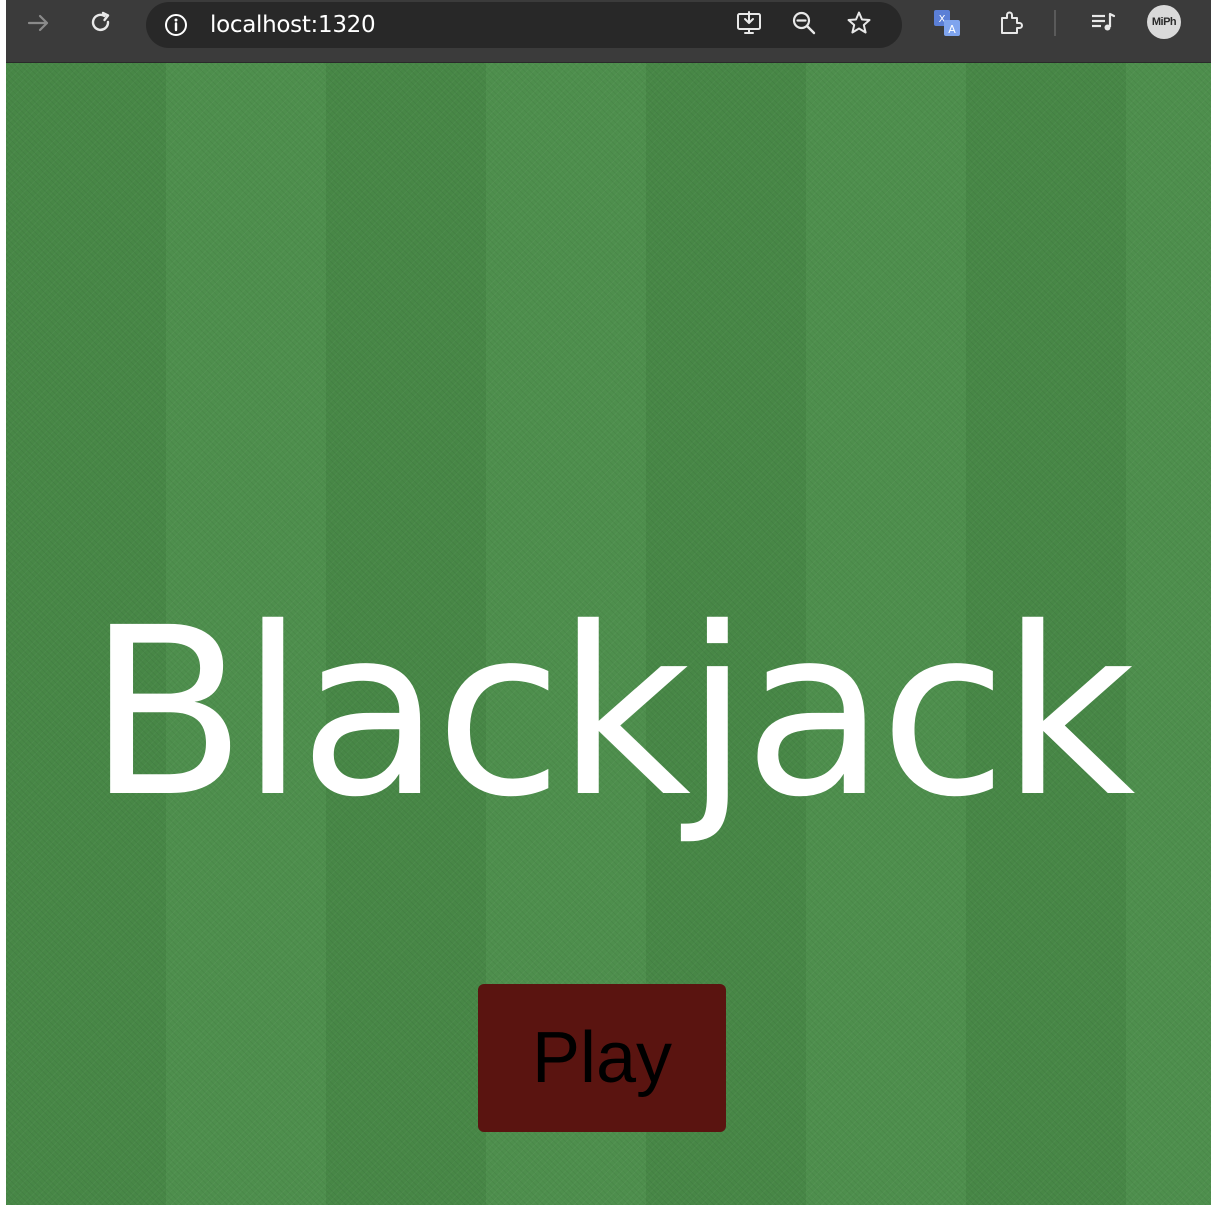 The image size is (1211, 1205). Describe the element at coordinates (176, 25) in the screenshot. I see `info-icon` at that location.